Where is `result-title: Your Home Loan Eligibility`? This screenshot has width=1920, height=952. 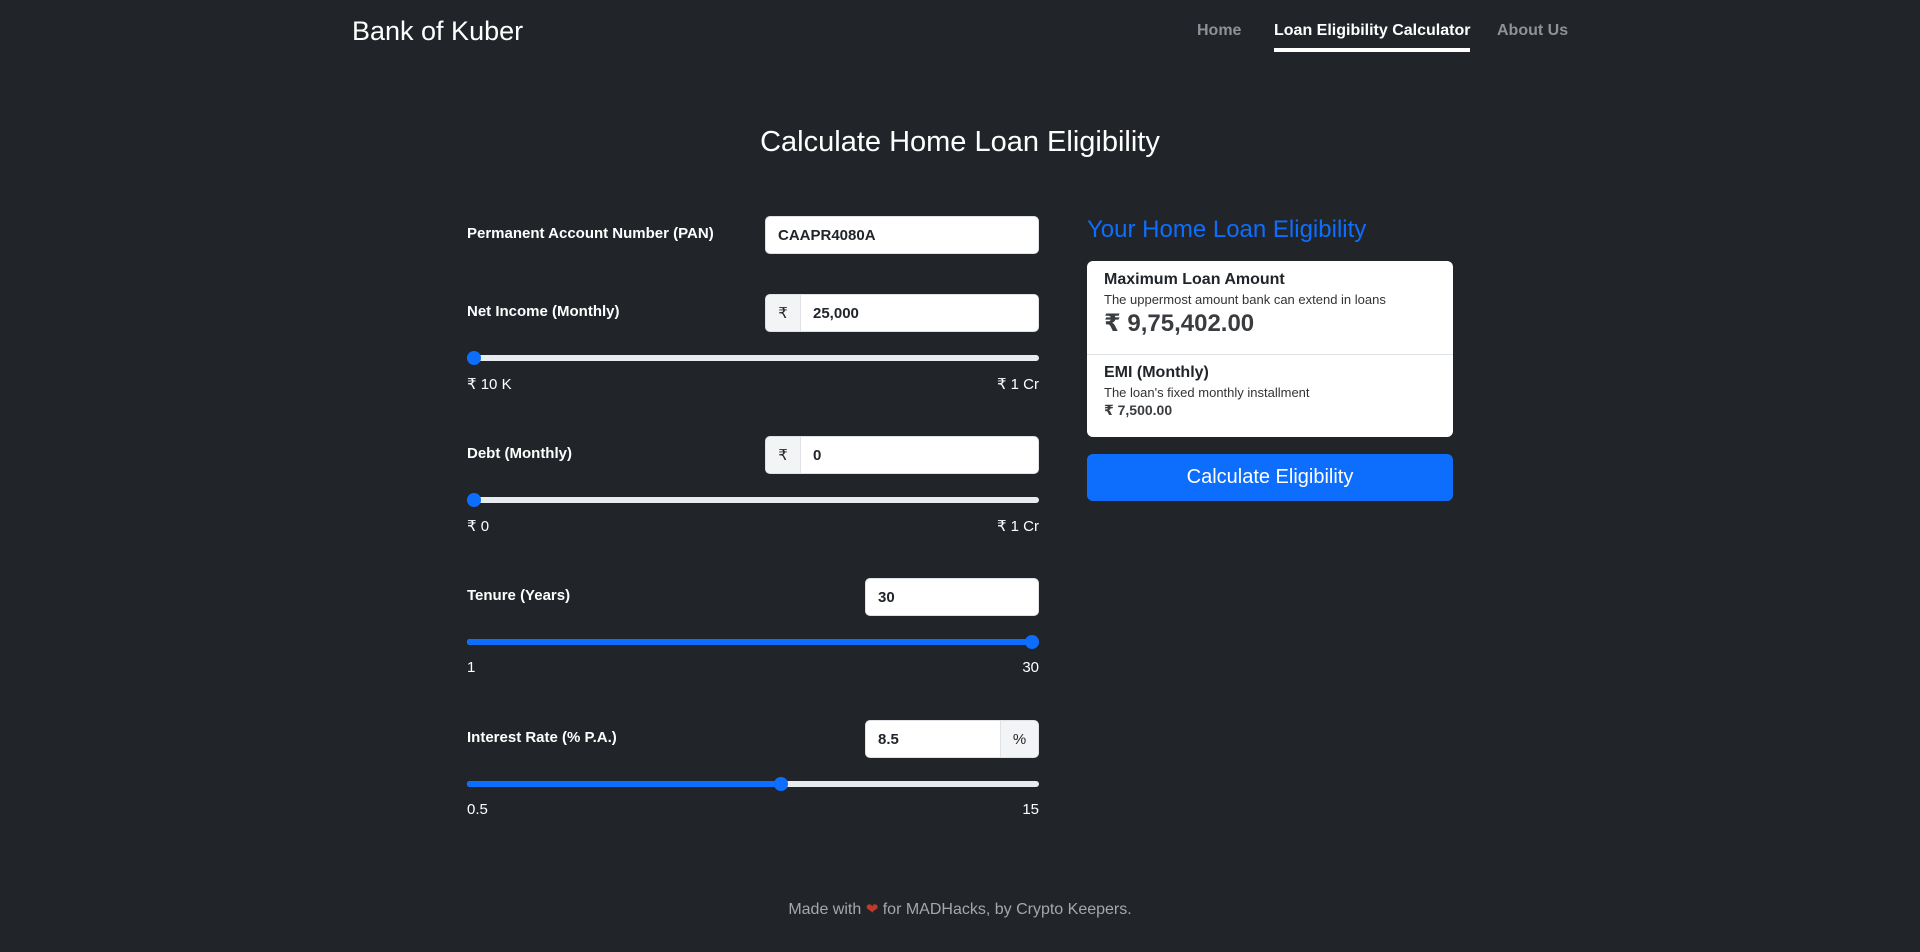 result-title: Your Home Loan Eligibility is located at coordinates (1227, 229).